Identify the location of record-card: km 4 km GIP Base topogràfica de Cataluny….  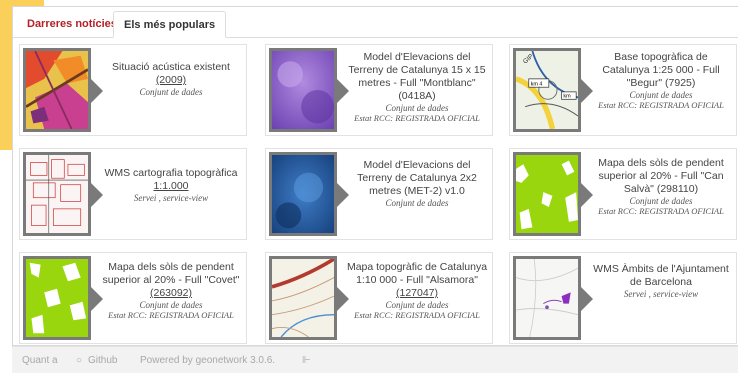
(623, 90).